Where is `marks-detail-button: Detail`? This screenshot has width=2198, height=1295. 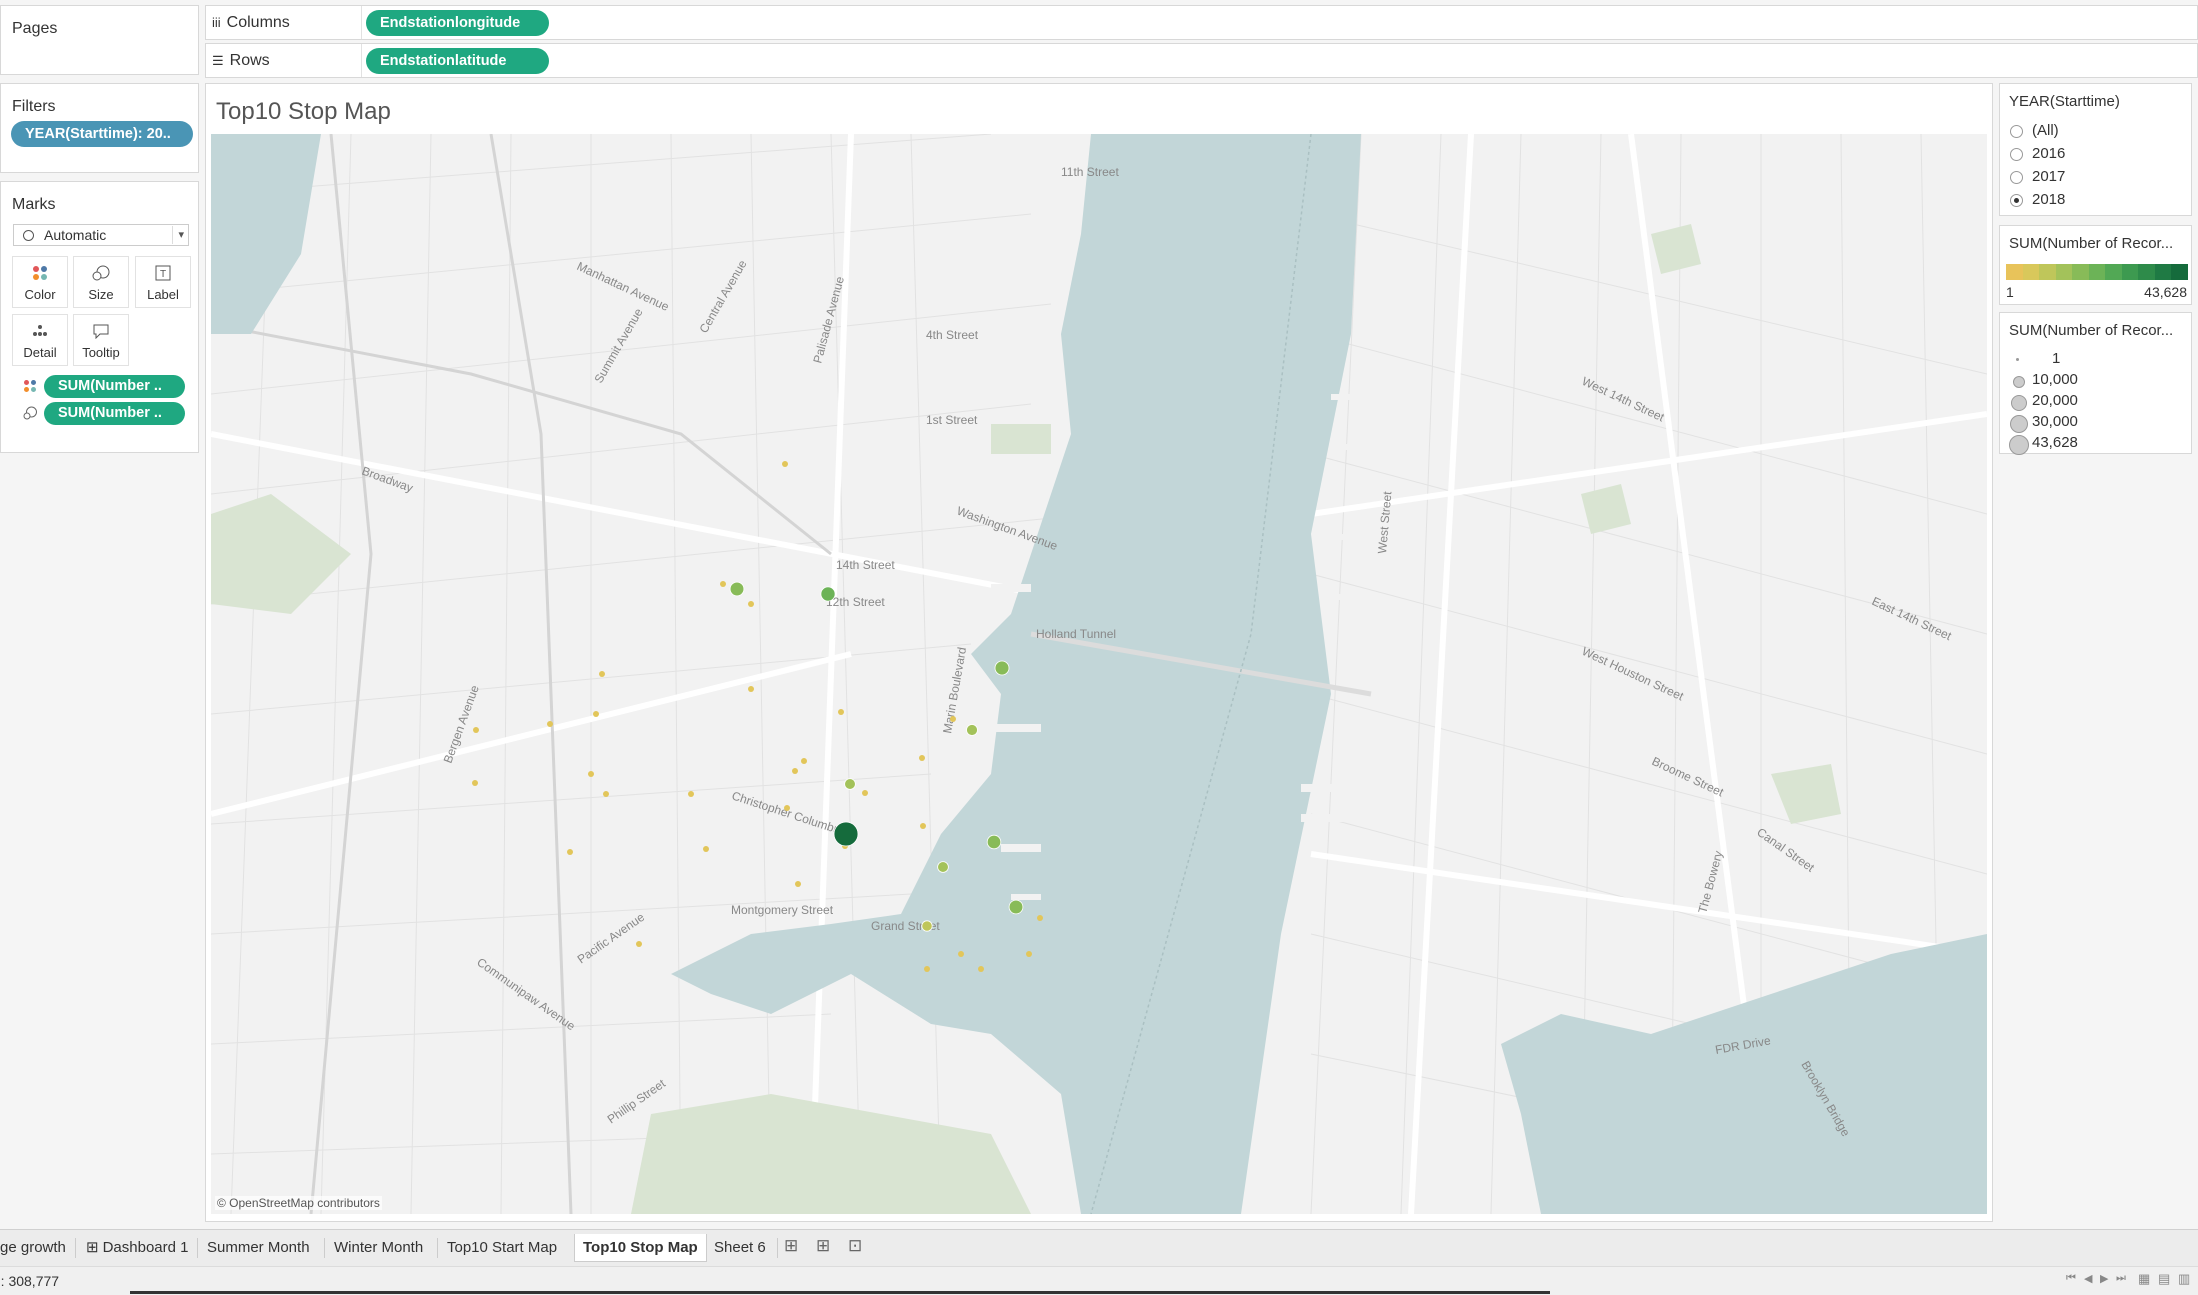
marks-detail-button: Detail is located at coordinates (40, 340).